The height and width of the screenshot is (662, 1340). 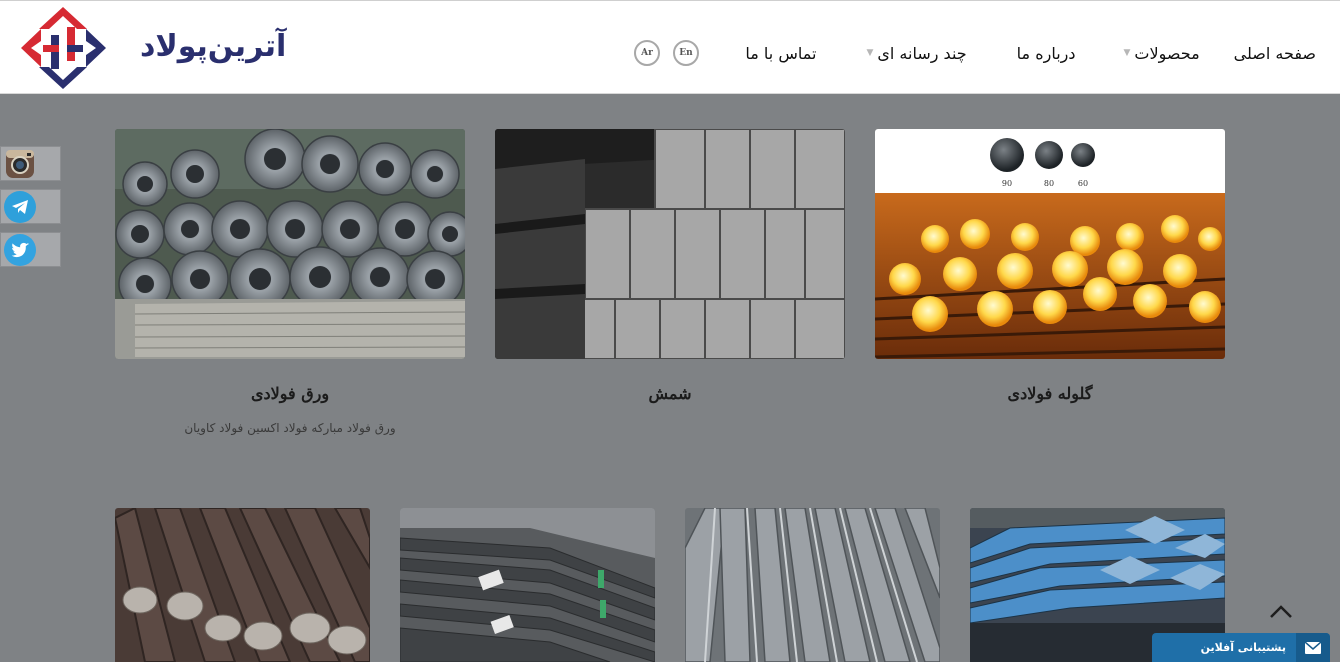 I want to click on steel-plates-image, so click(x=527, y=585).